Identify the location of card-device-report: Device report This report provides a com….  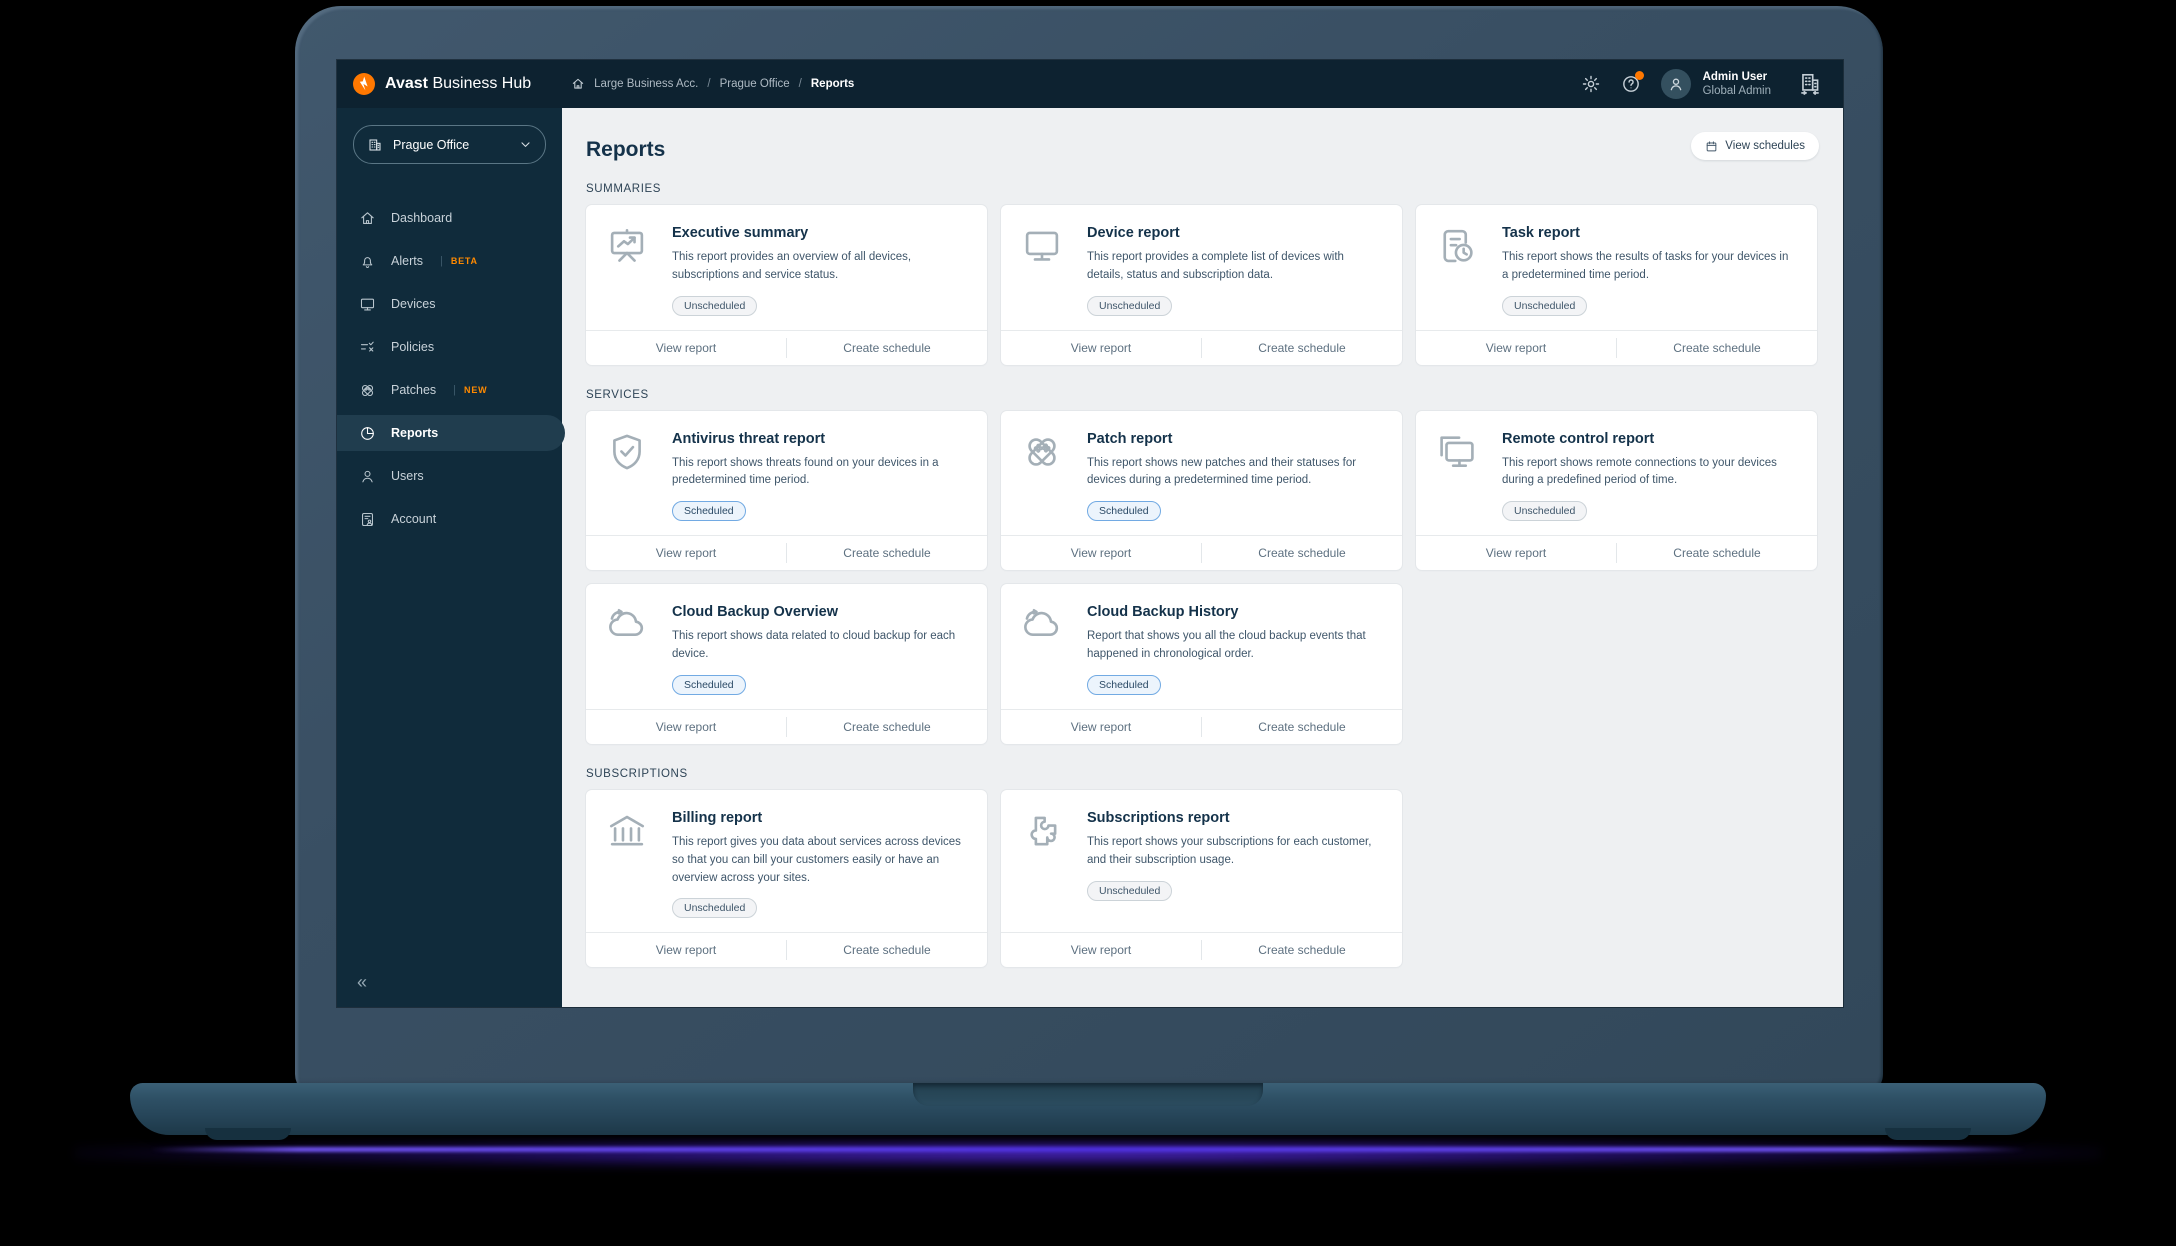
(1201, 285).